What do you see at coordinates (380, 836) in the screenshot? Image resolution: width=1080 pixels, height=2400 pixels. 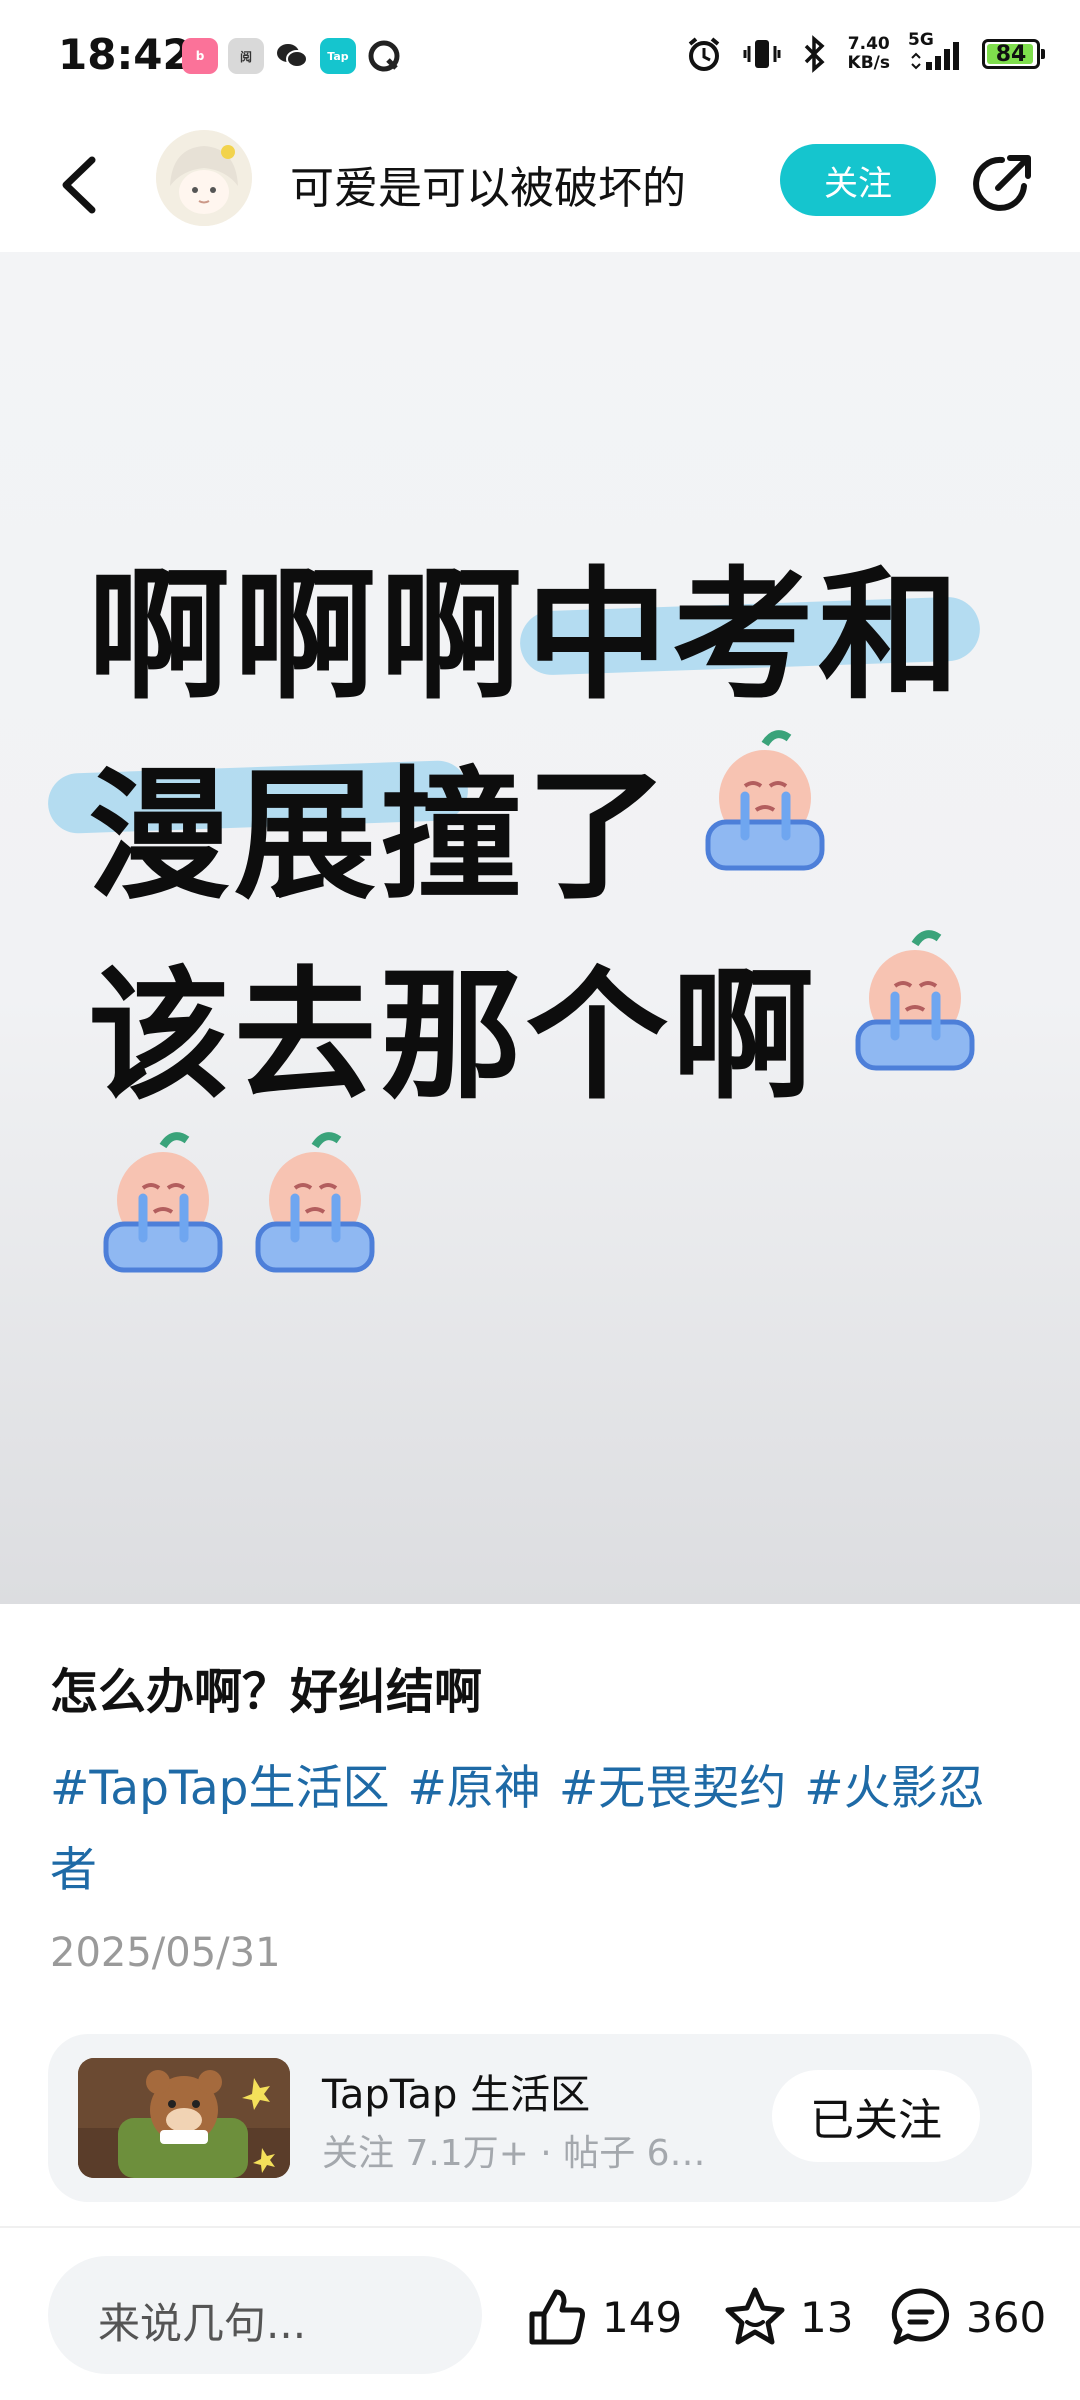 I see `meme-text-line: 漫展撞了` at bounding box center [380, 836].